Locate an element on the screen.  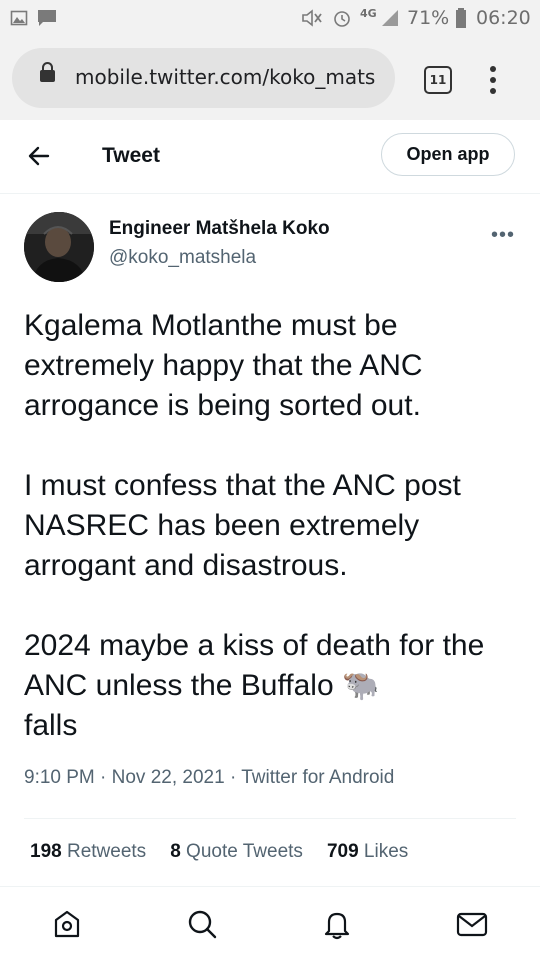
alarm-icon is located at coordinates (342, 19).